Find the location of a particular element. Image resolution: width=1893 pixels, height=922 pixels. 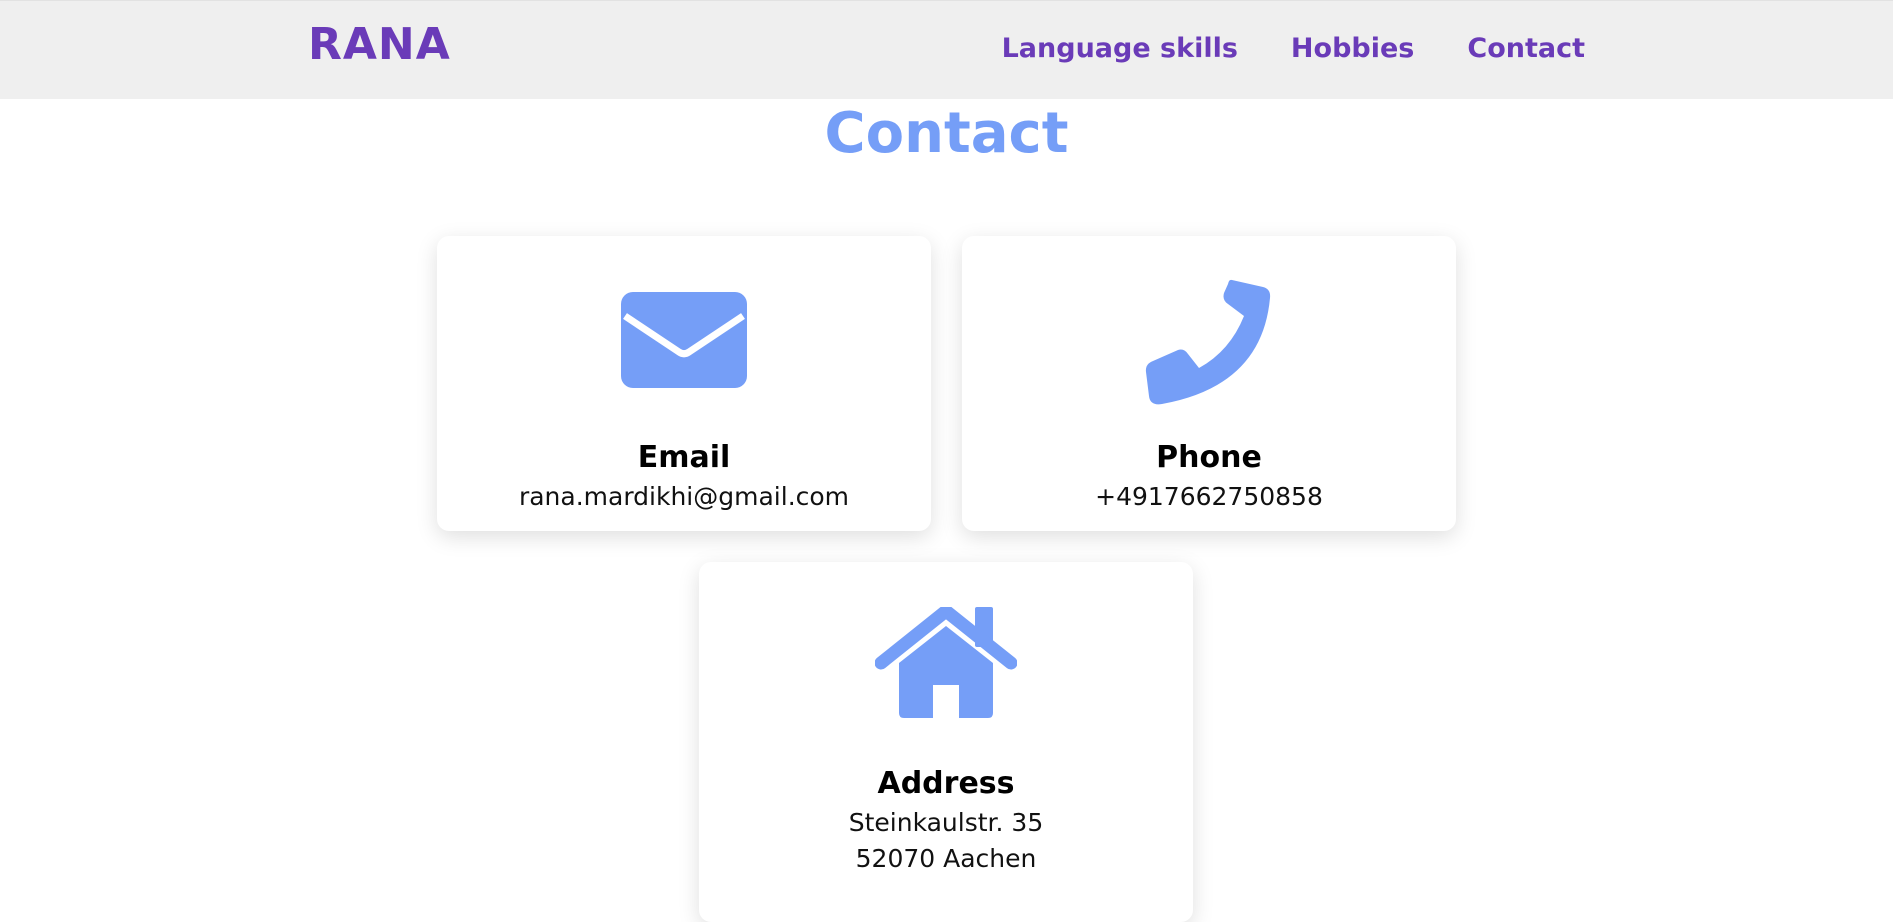

email-title: Email is located at coordinates (684, 457).